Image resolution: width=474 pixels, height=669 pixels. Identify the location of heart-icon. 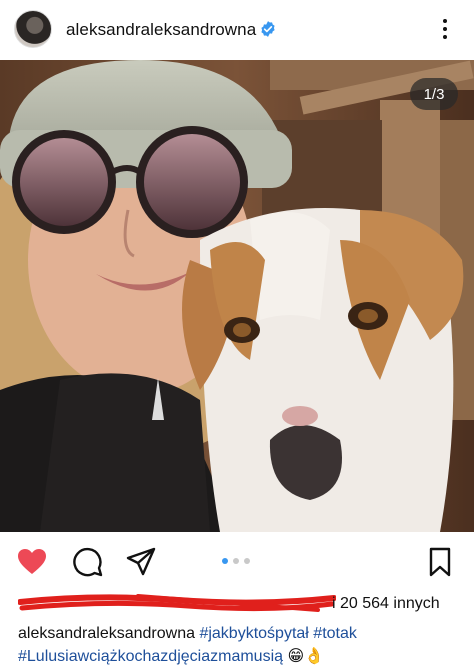
(32, 562).